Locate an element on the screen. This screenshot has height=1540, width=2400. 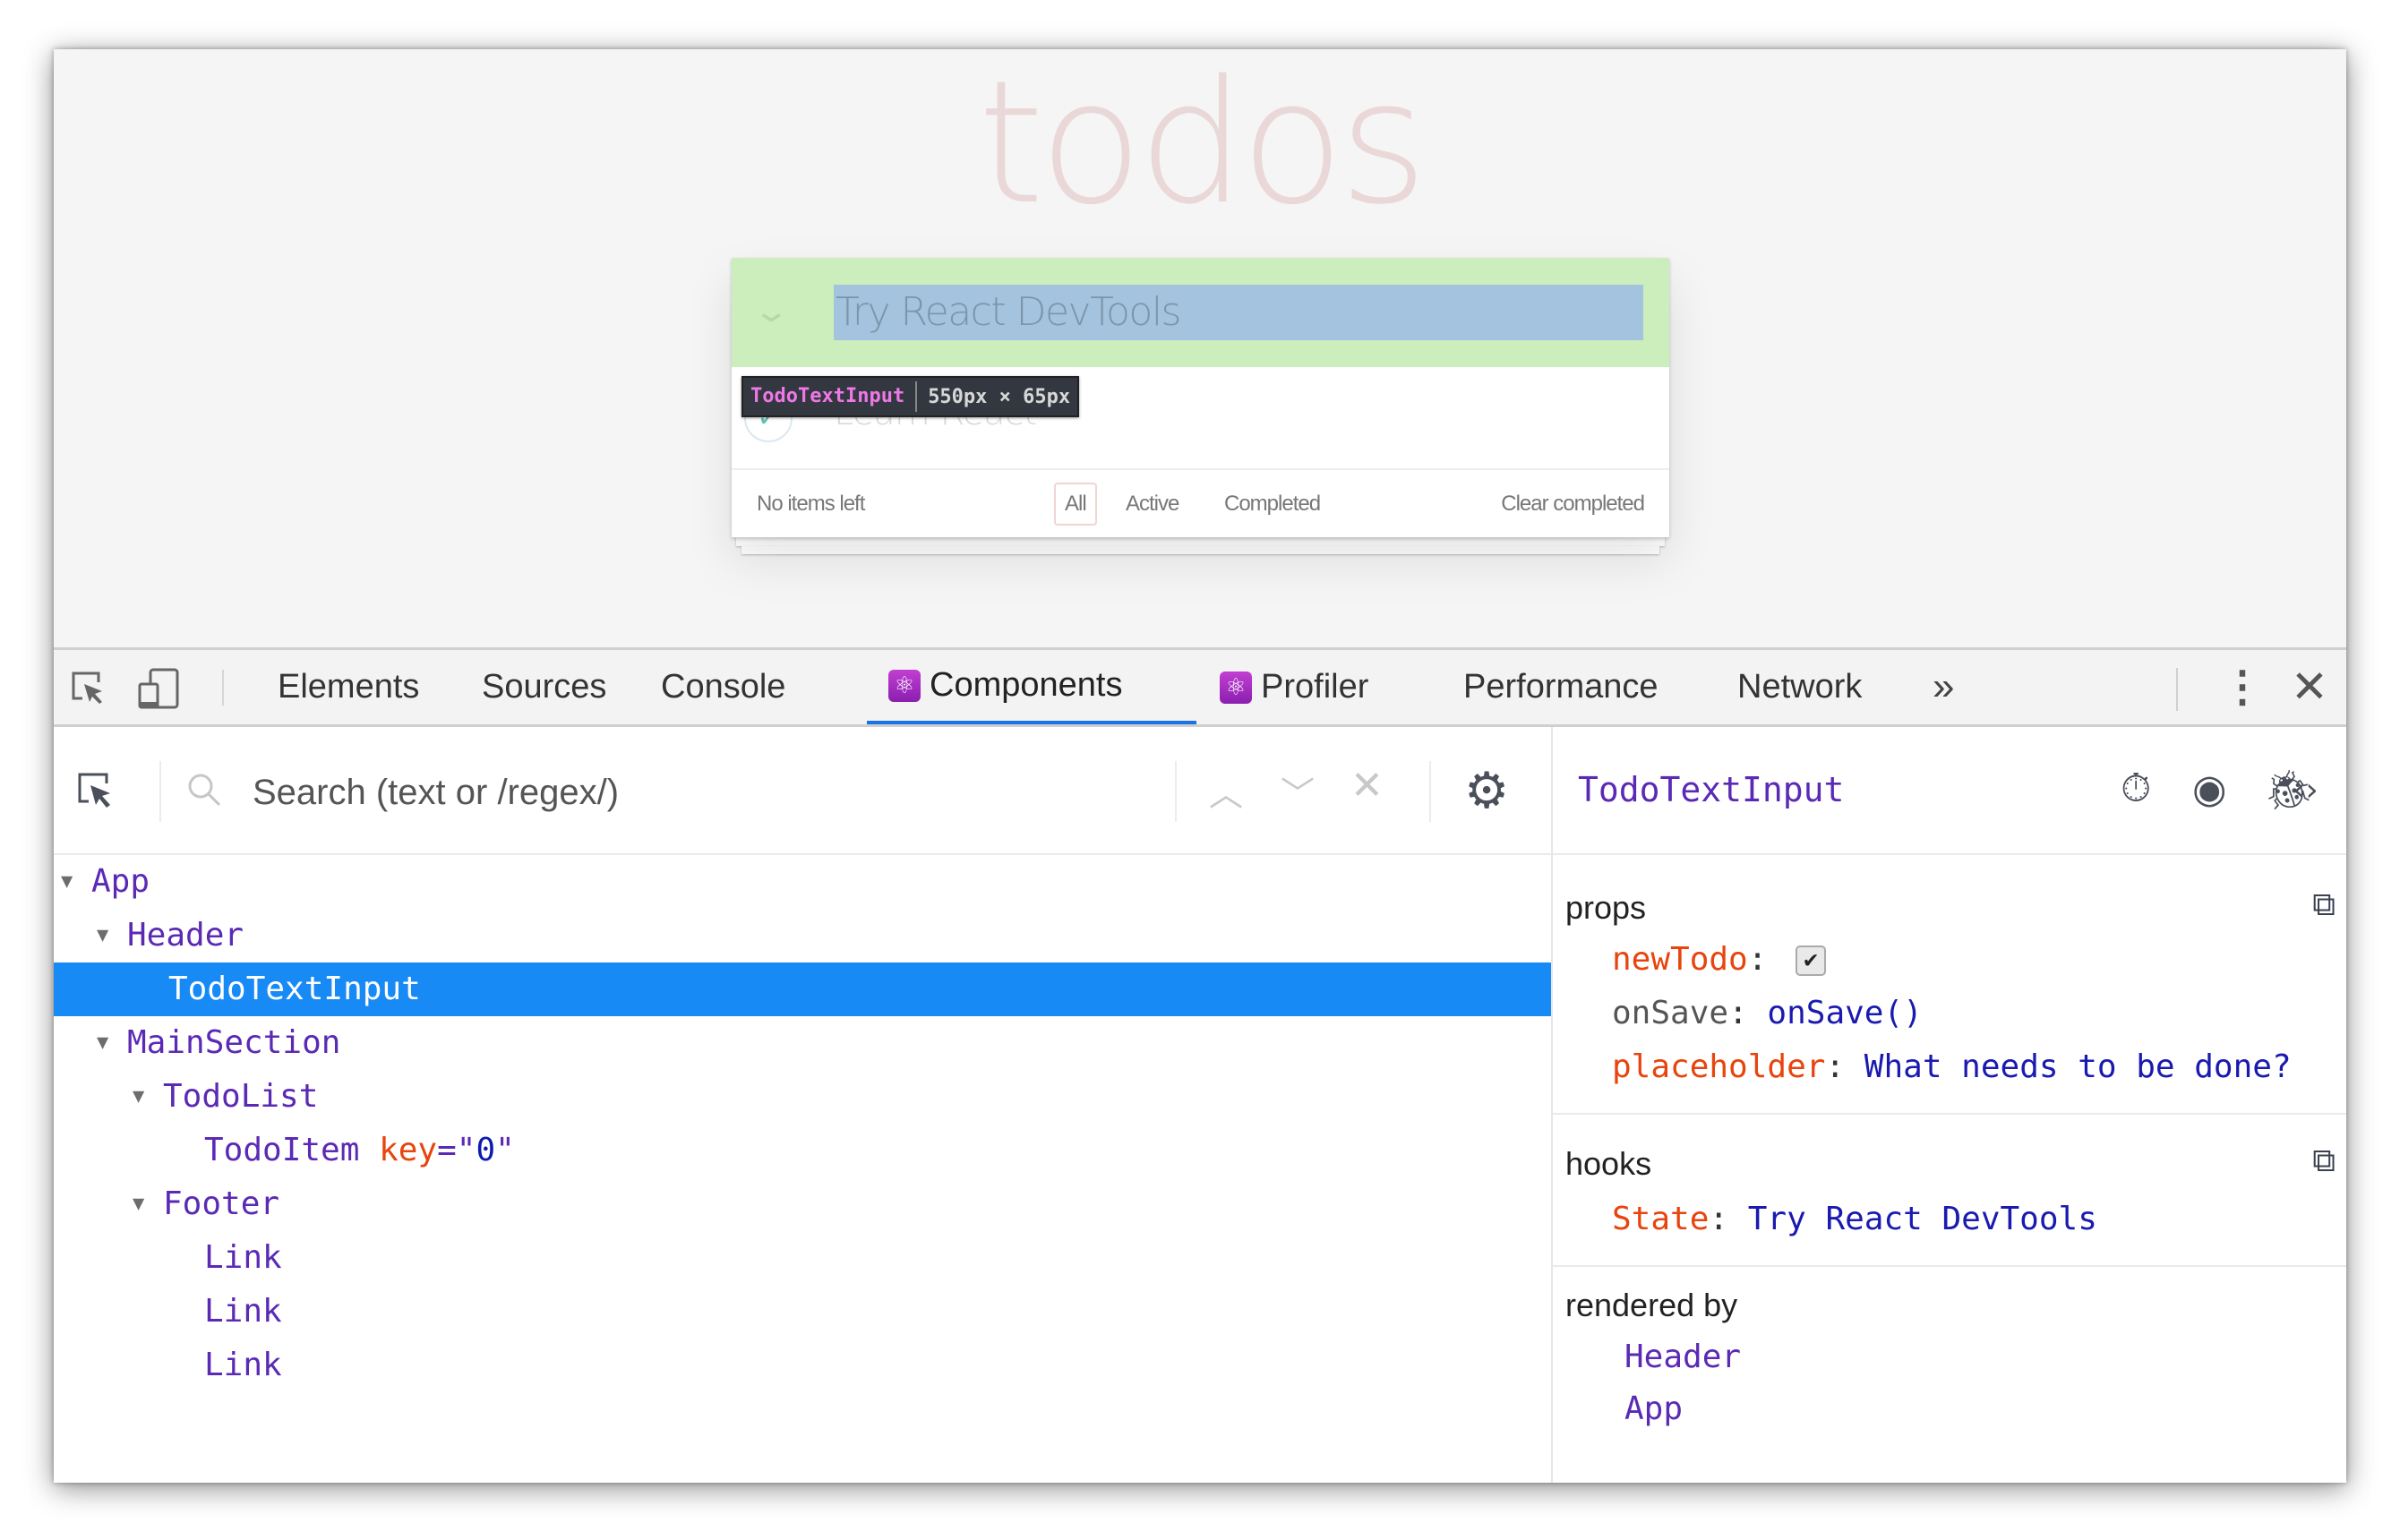
search-icon is located at coordinates (205, 790).